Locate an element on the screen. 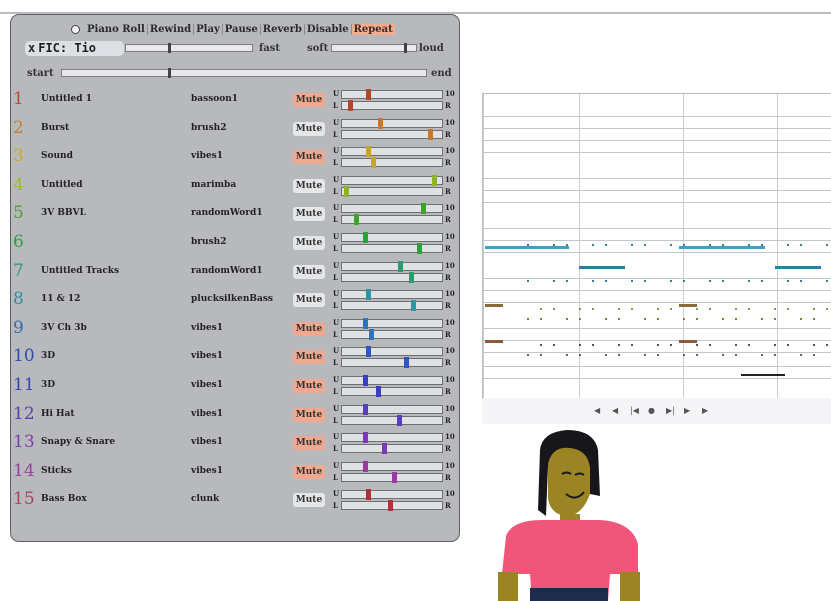 This screenshot has width=831, height=601. track-instrument: bassoon1 is located at coordinates (243, 99).